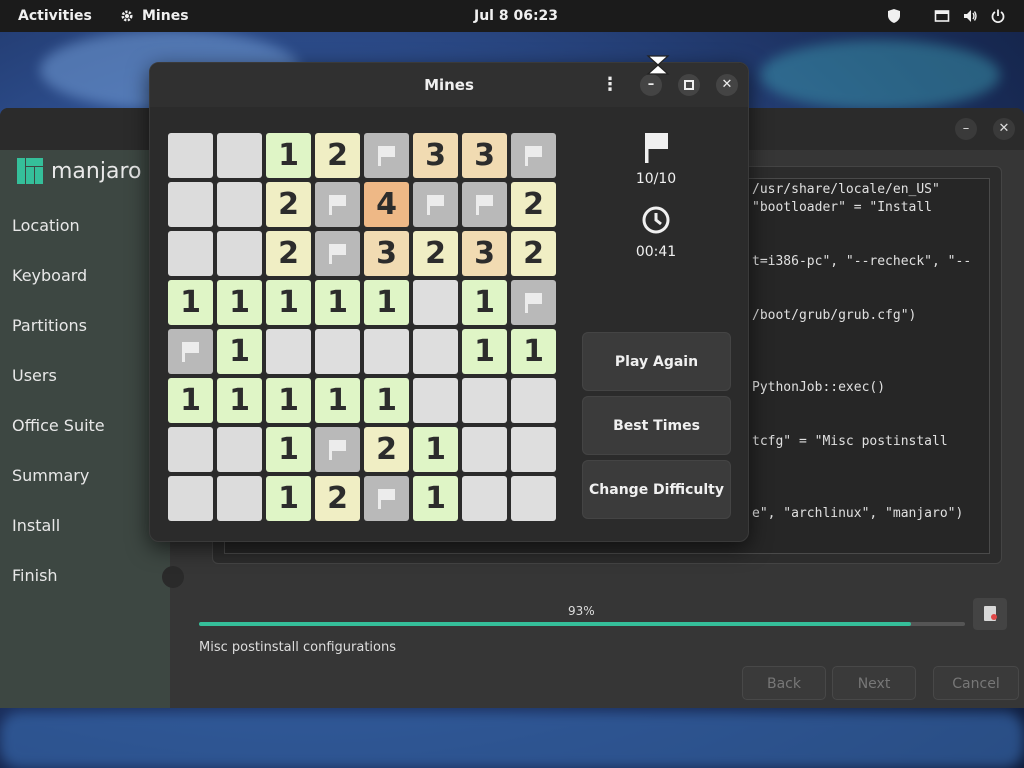 The width and height of the screenshot is (1024, 768). What do you see at coordinates (656, 361) in the screenshot?
I see `play-again-button: Play Again` at bounding box center [656, 361].